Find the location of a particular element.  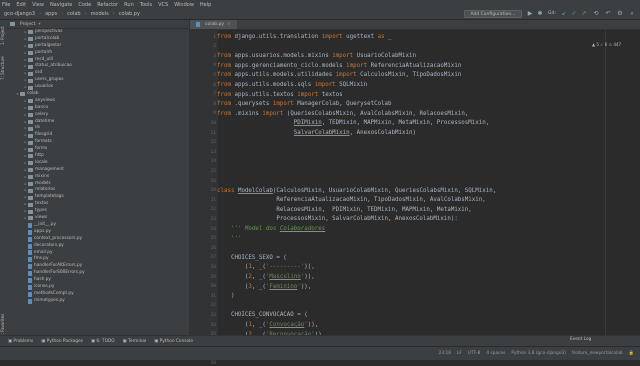

code-line: ) is located at coordinates (226, 296).